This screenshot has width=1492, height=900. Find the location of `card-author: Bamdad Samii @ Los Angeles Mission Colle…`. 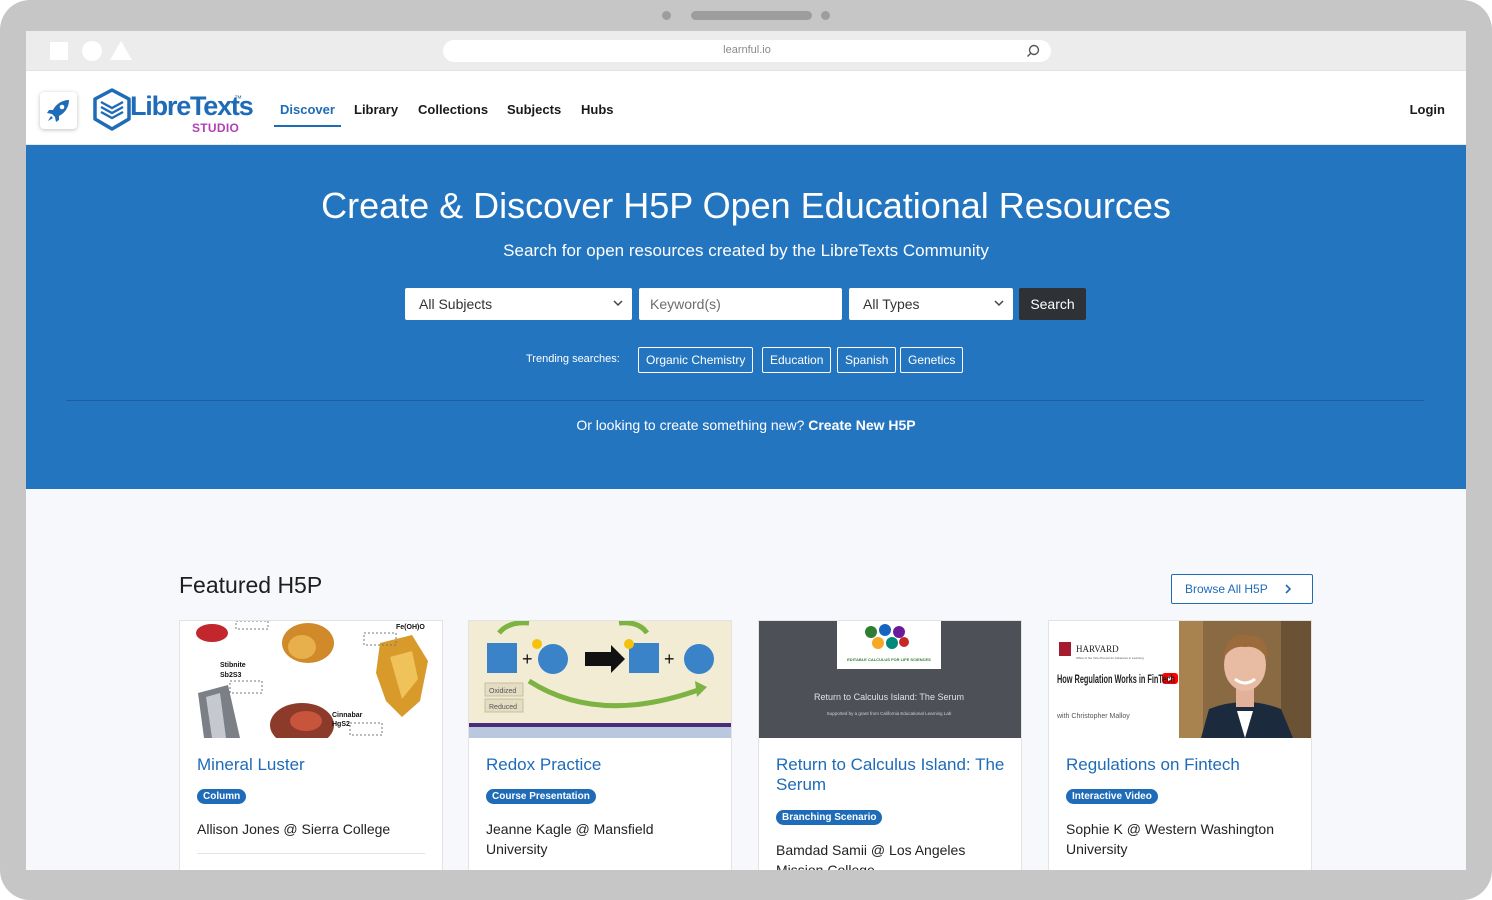

card-author: Bamdad Samii @ Los Angeles Mission Colle… is located at coordinates (871, 856).